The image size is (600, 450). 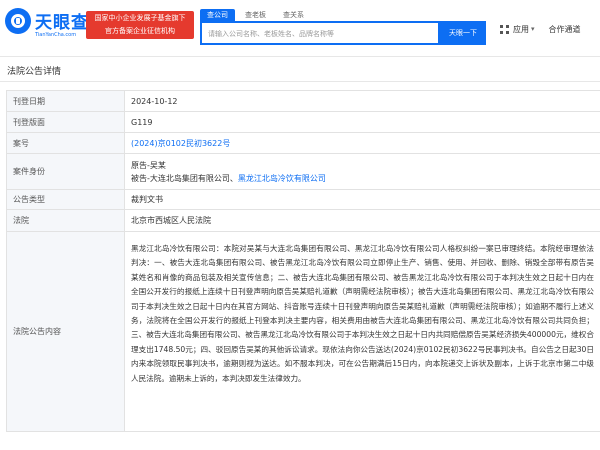 I want to click on plaintiff-text: 原告-吴某, so click(x=148, y=165).